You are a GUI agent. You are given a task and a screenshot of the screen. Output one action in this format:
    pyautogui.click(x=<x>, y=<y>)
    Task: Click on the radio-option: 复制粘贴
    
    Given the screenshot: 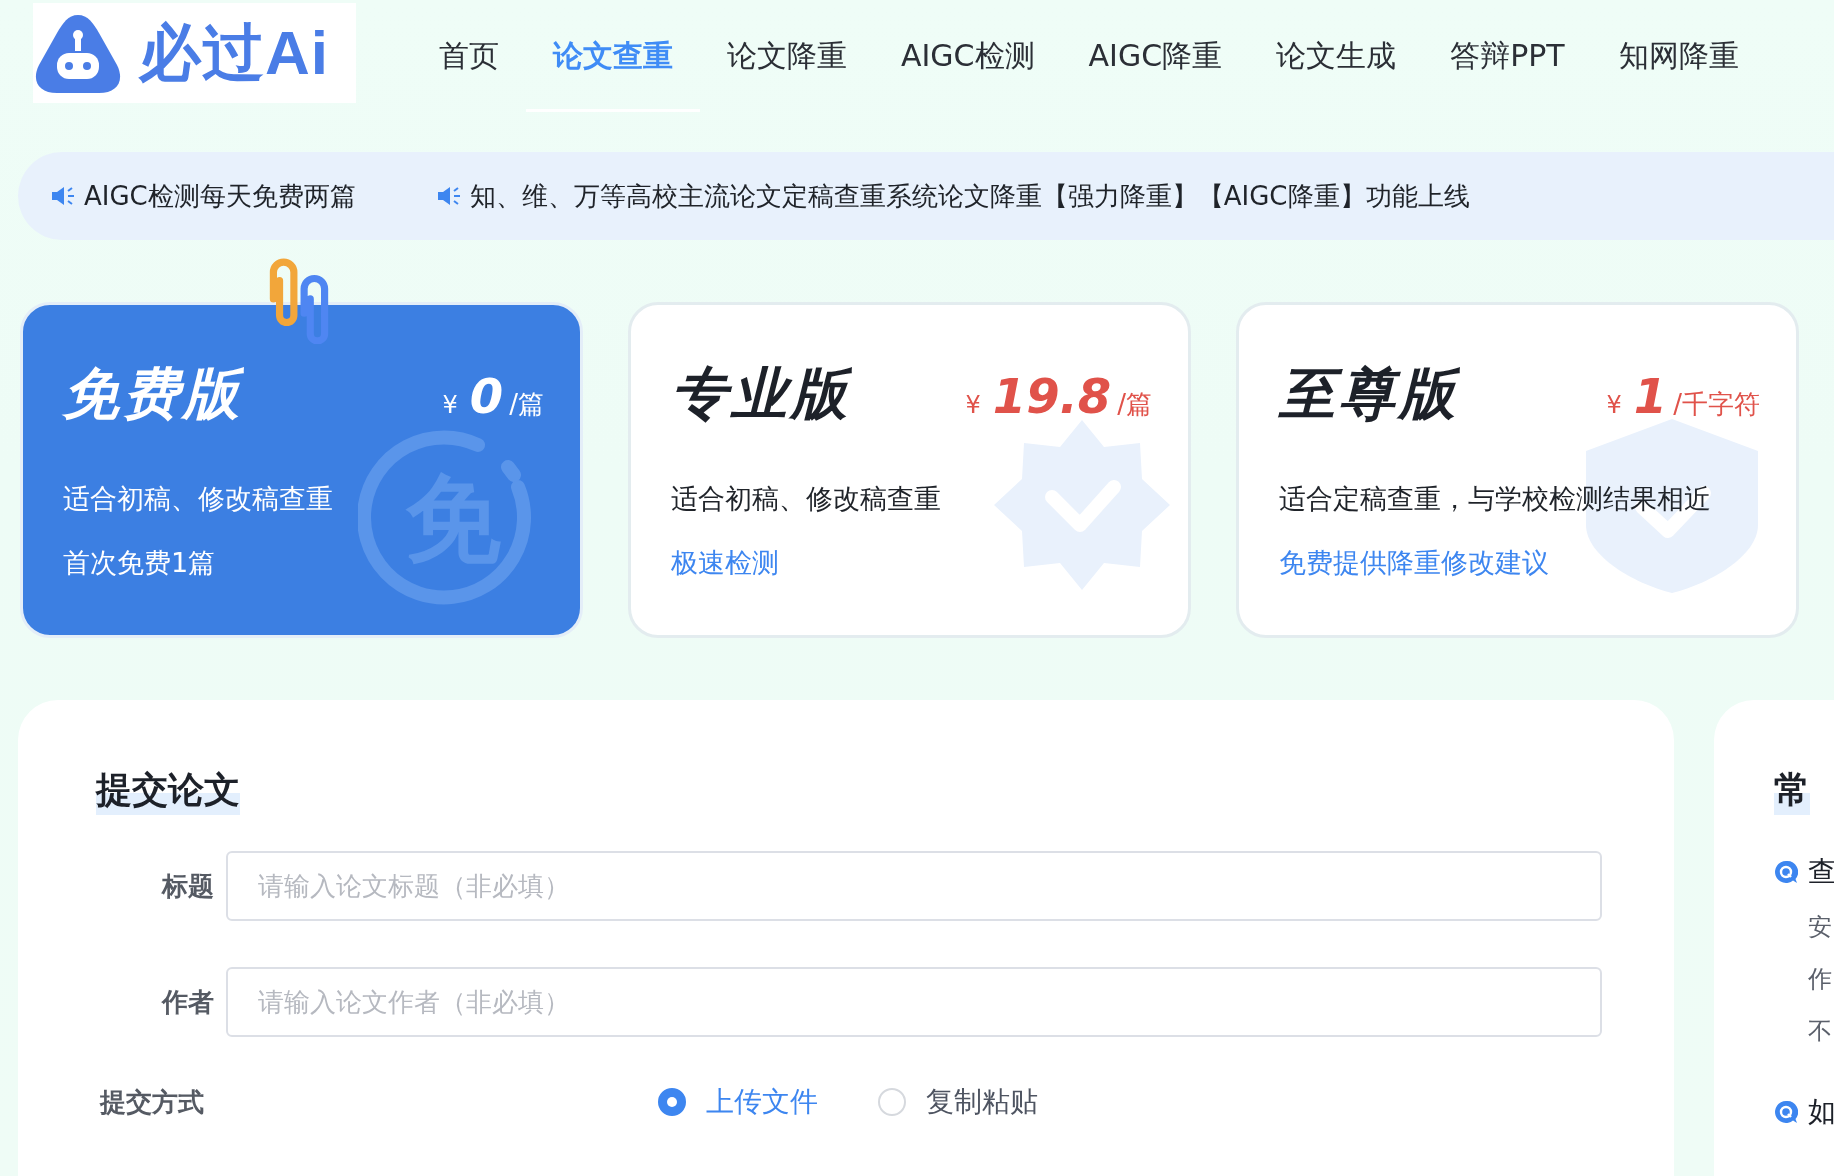 What is the action you would take?
    pyautogui.click(x=958, y=1102)
    